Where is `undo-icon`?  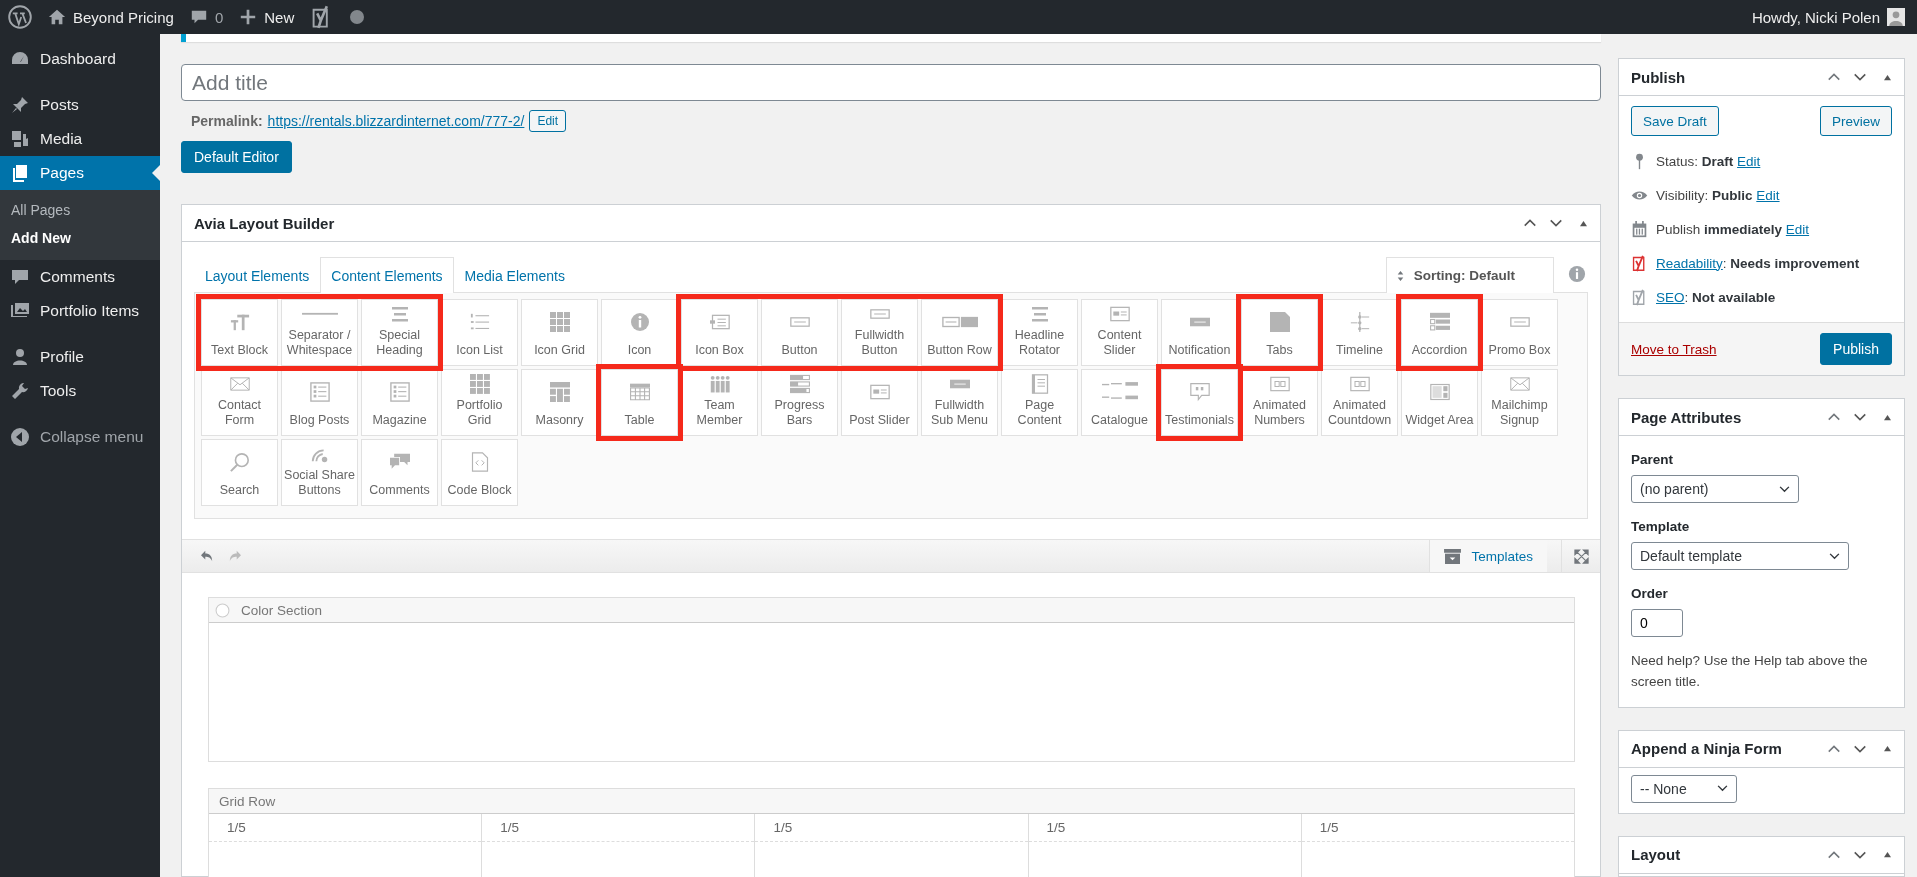 undo-icon is located at coordinates (207, 556).